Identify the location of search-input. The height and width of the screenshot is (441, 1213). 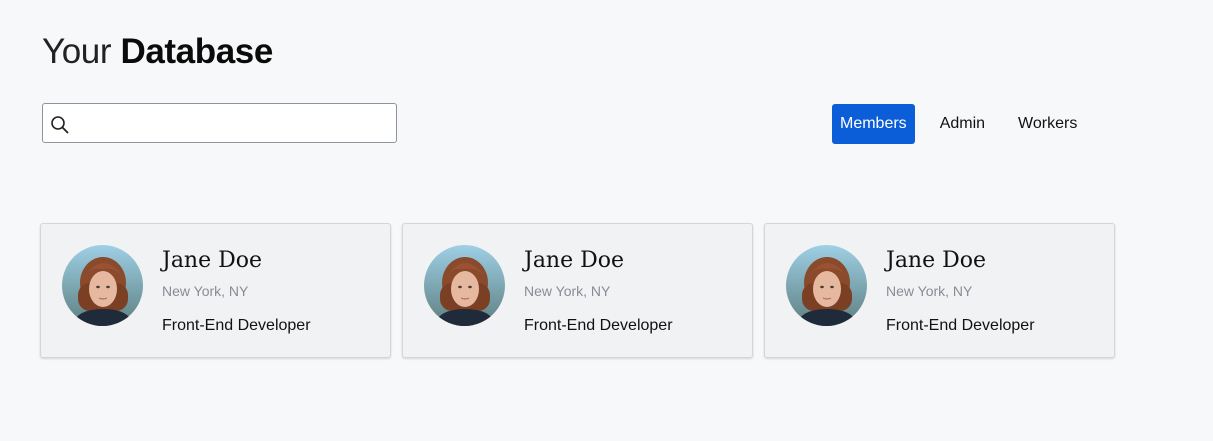
(232, 124).